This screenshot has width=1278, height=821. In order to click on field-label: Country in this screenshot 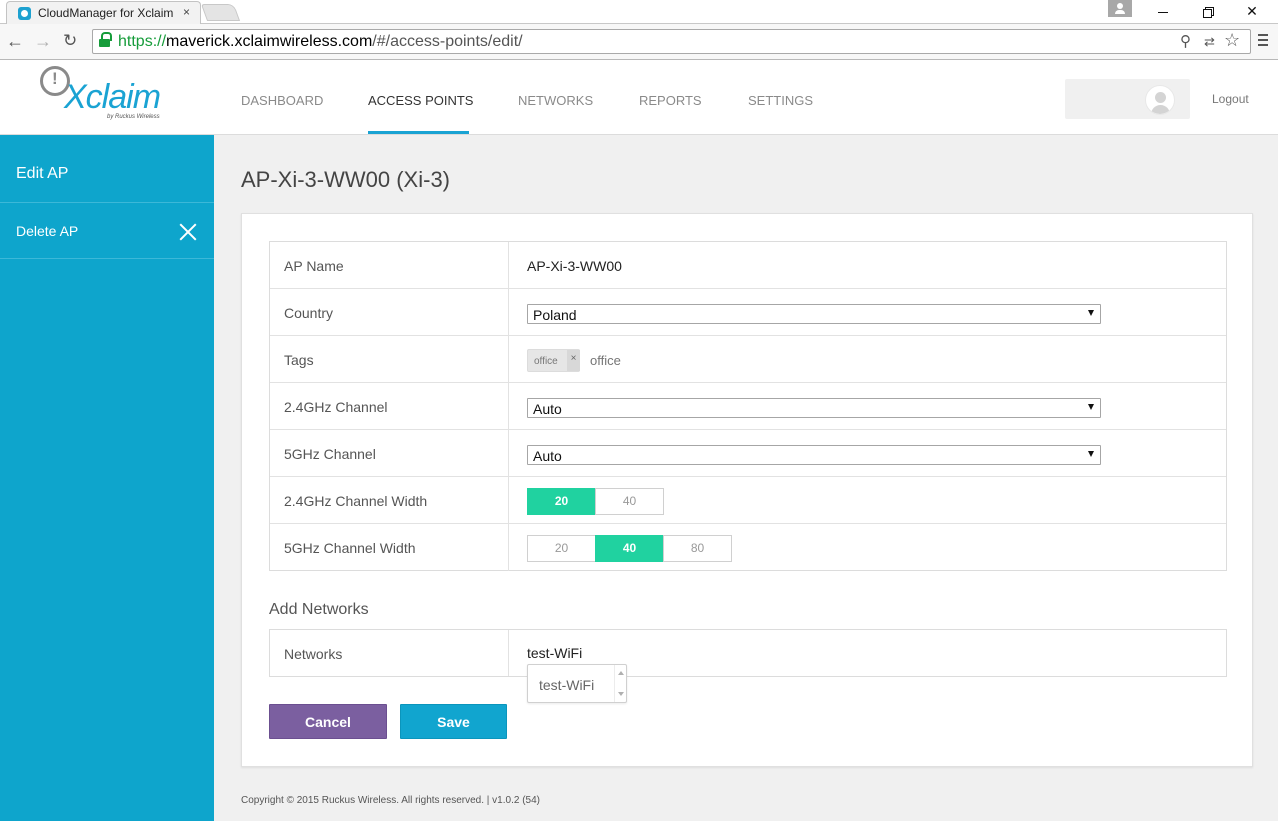, I will do `click(309, 313)`.